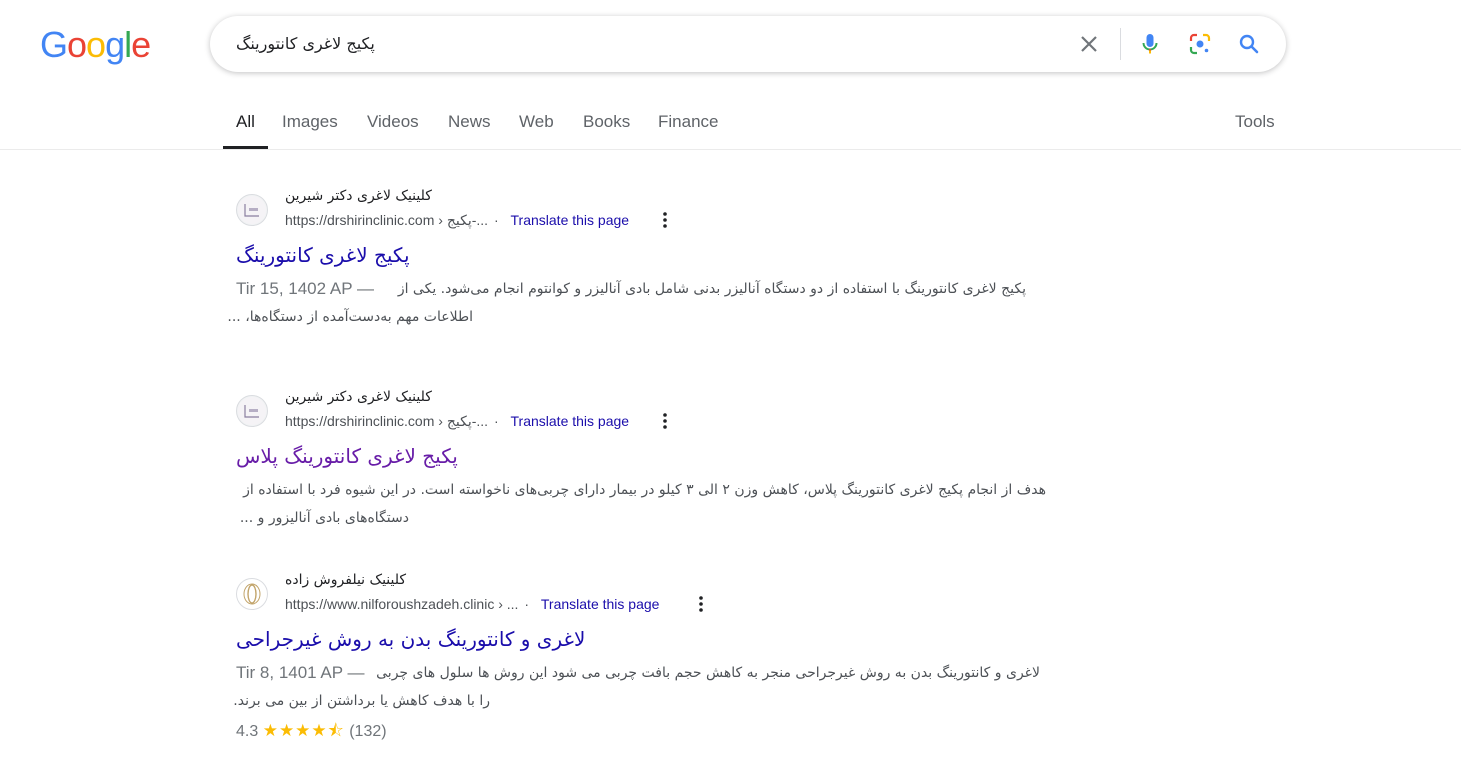 The image size is (1461, 765). I want to click on result-rating: 4.3 ★★★★⯪ (132), so click(311, 732).